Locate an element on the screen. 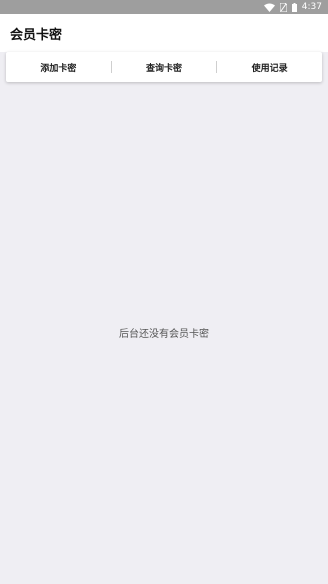 The image size is (328, 584). tab-add-card: 添加卡密 is located at coordinates (58, 67).